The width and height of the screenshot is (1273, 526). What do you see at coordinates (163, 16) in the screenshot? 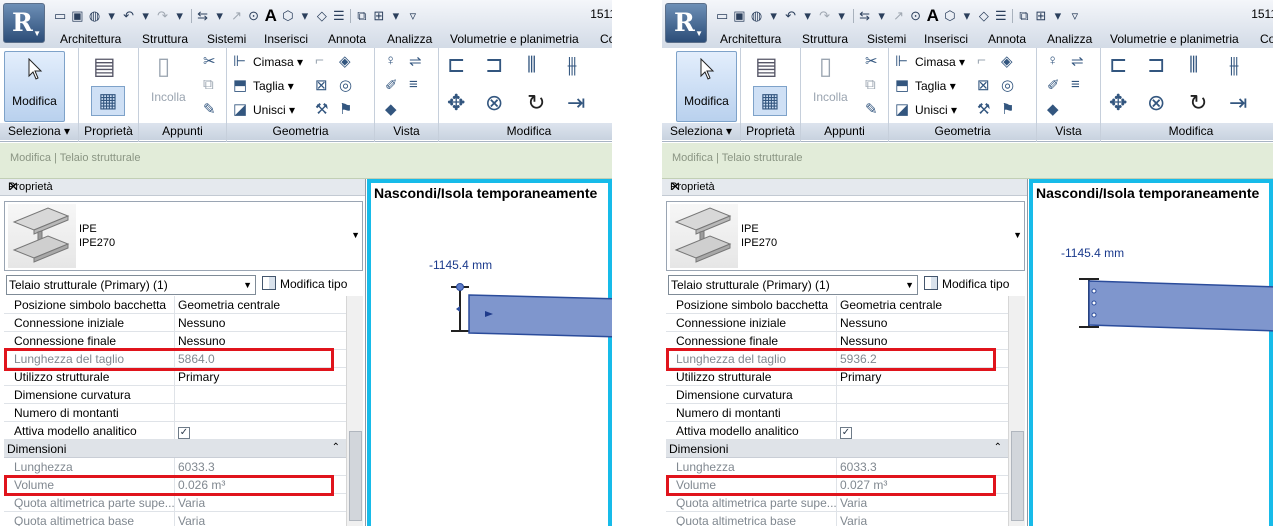
I see `redo-icon: ↷` at bounding box center [163, 16].